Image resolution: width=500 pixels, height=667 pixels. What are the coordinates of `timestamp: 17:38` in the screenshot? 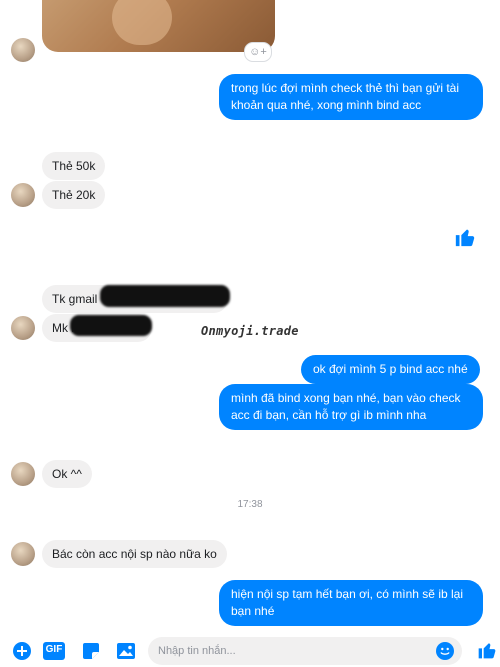 It's located at (250, 504).